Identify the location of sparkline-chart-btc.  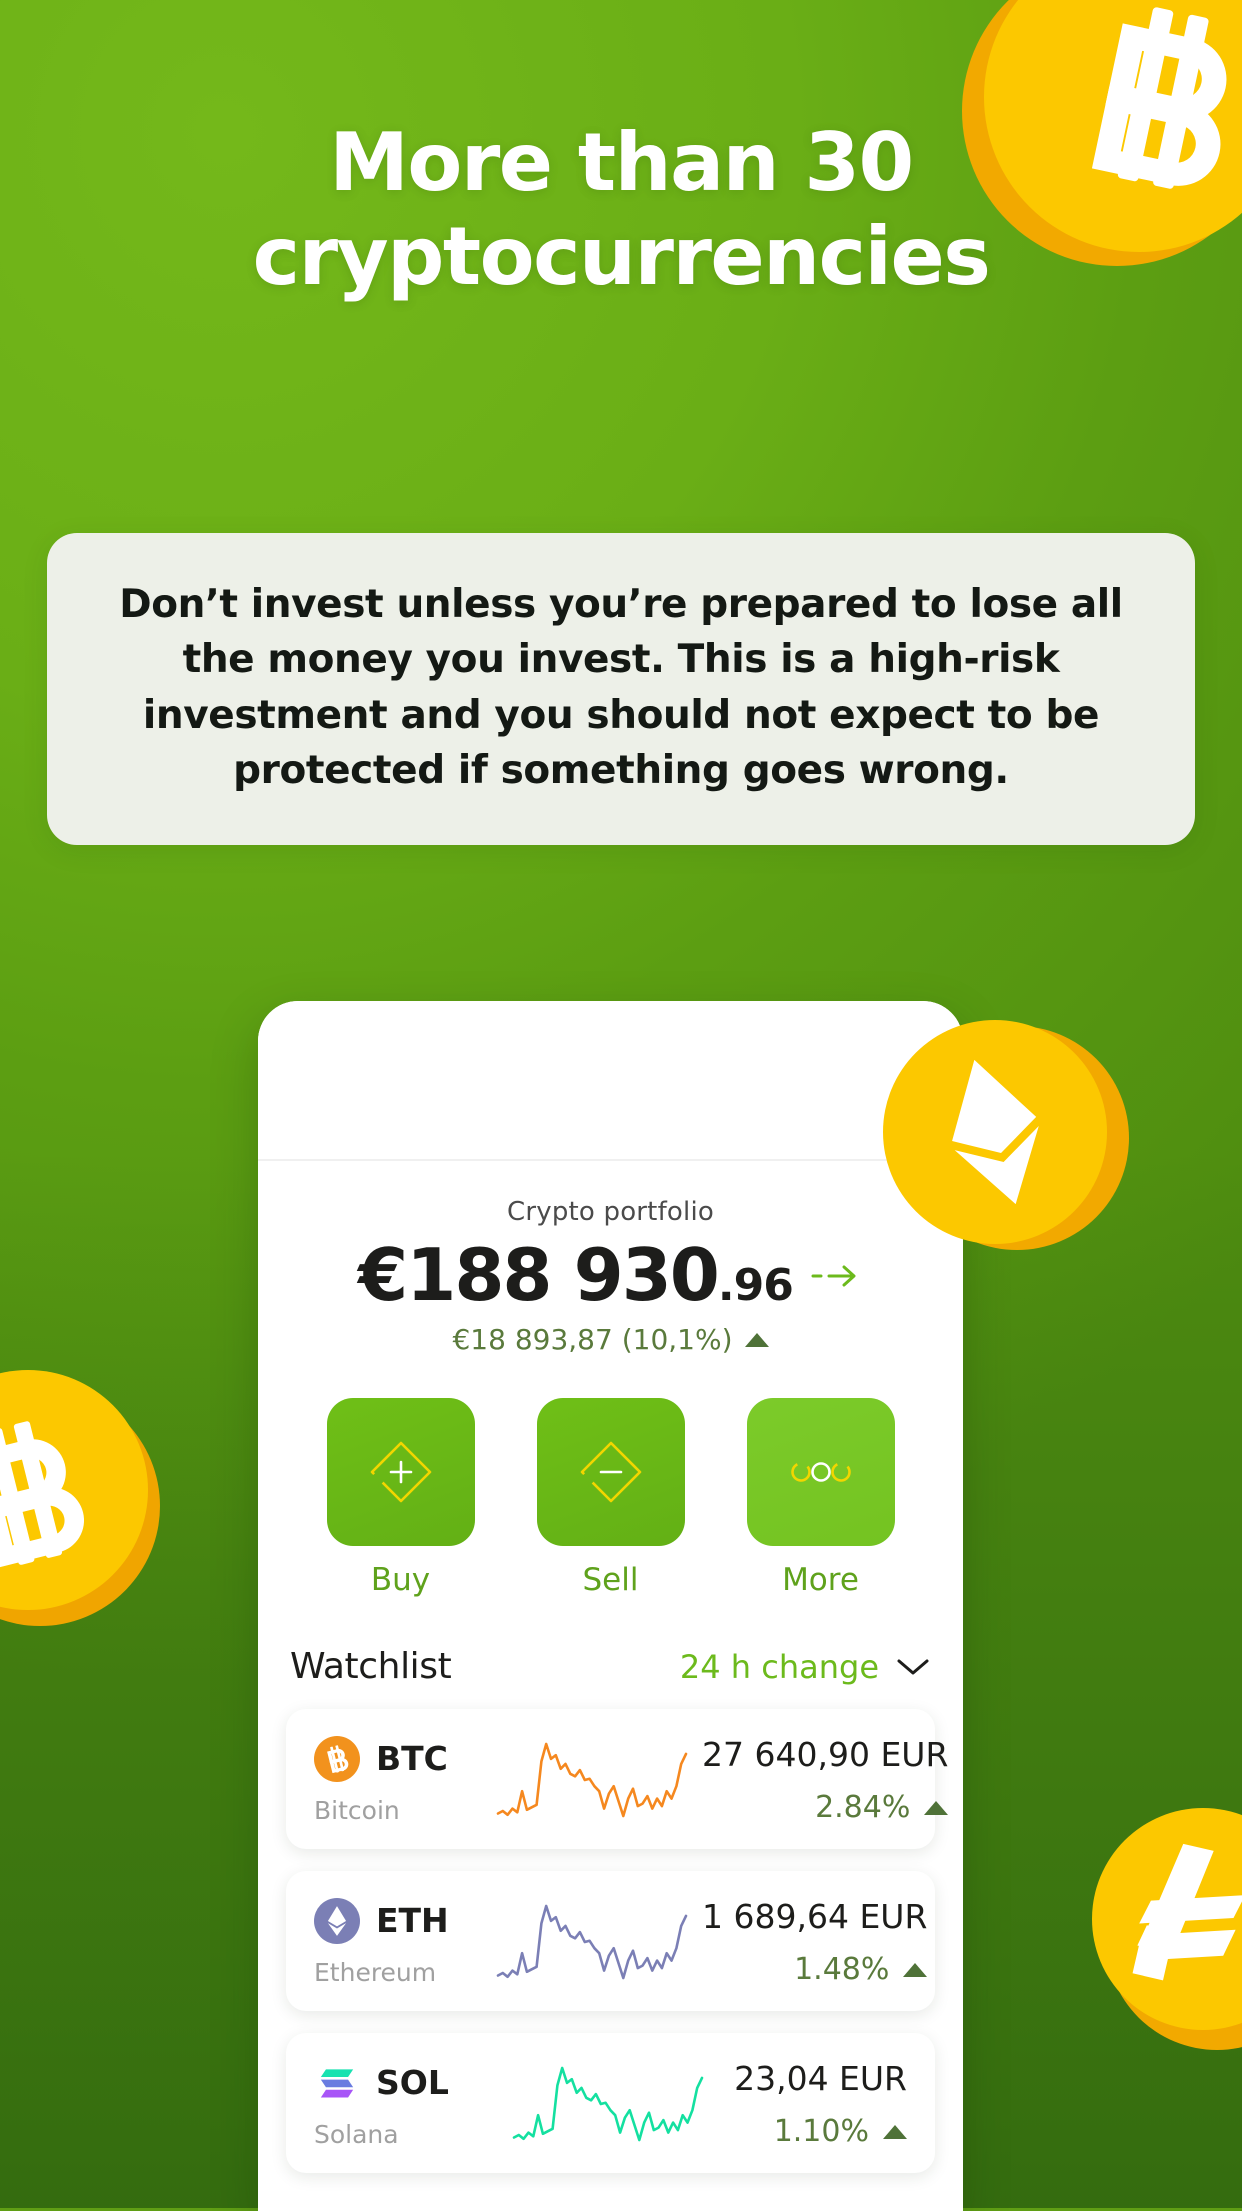
(592, 1780).